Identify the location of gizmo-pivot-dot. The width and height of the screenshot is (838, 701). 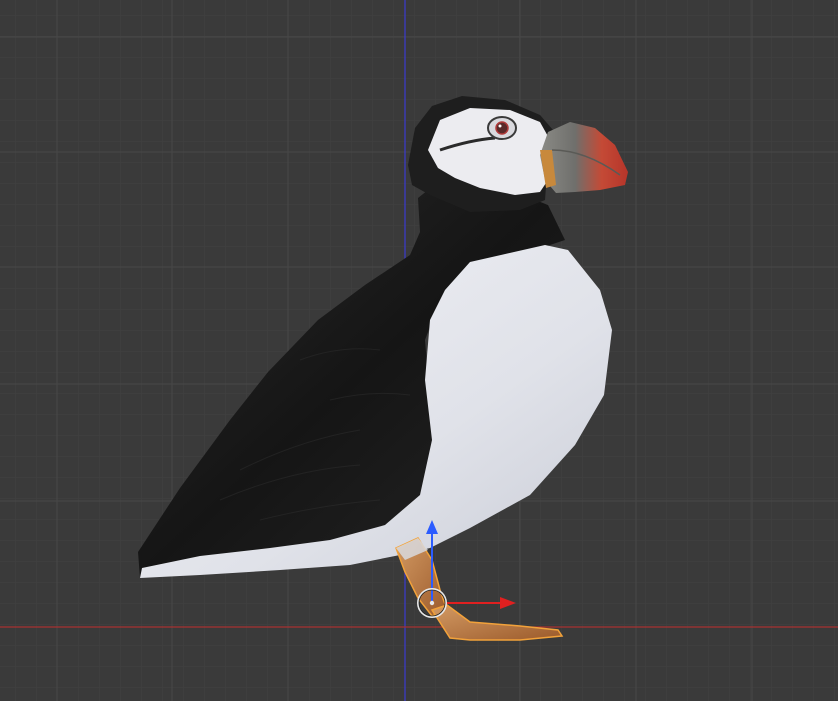
(432, 603).